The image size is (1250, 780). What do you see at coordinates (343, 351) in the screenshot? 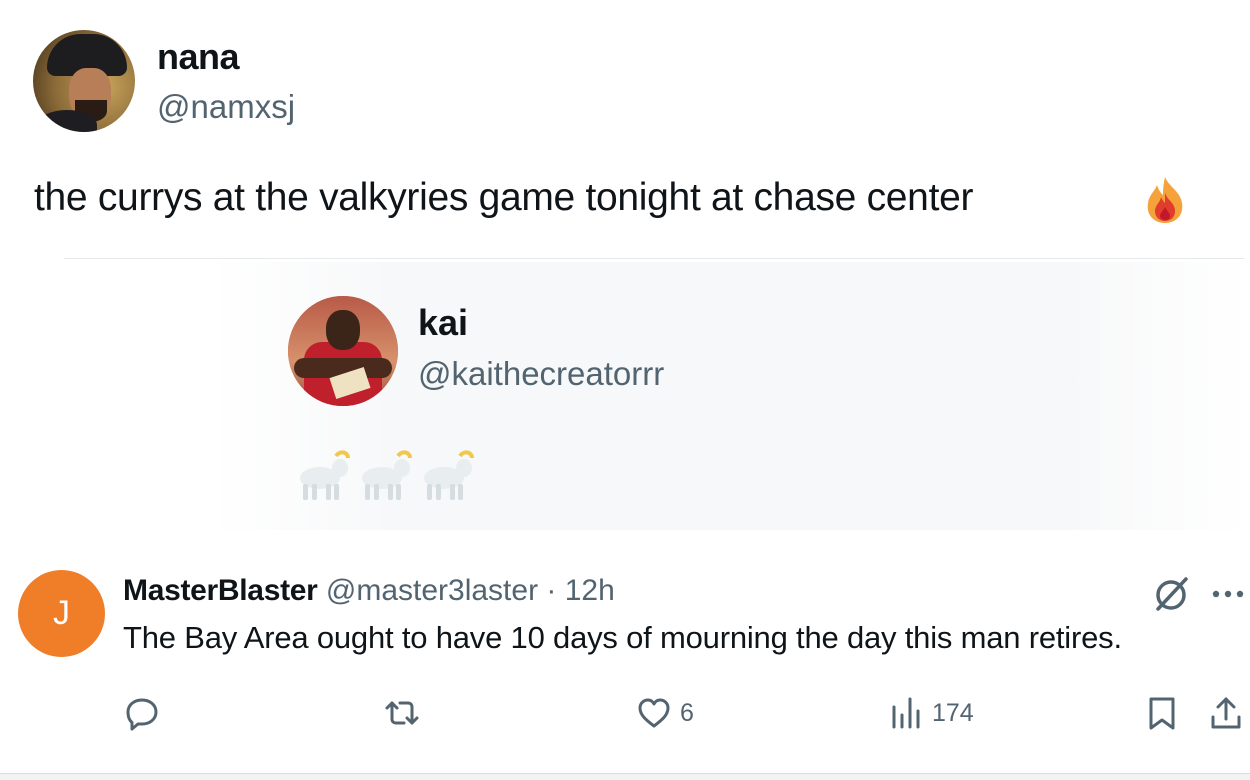
I see `kai-avatar` at bounding box center [343, 351].